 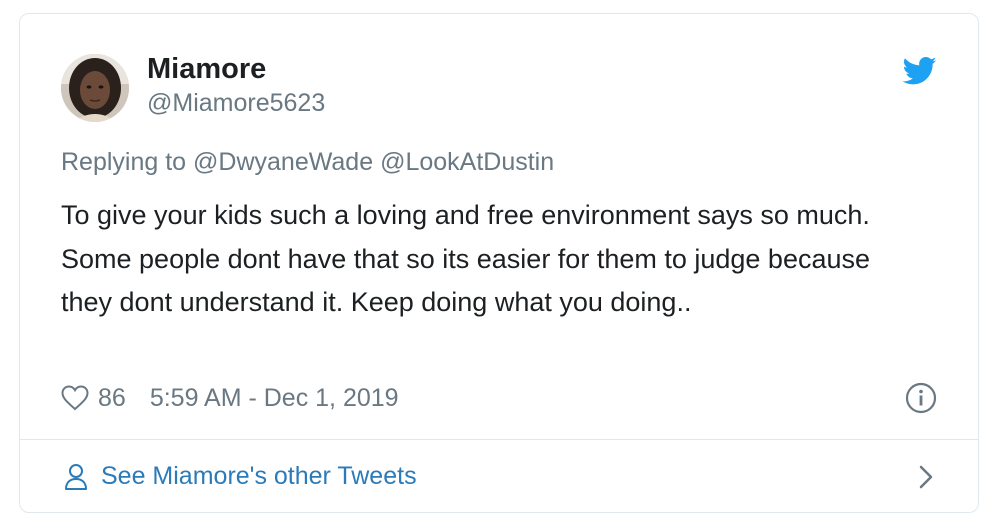 I want to click on info-icon, so click(x=921, y=398).